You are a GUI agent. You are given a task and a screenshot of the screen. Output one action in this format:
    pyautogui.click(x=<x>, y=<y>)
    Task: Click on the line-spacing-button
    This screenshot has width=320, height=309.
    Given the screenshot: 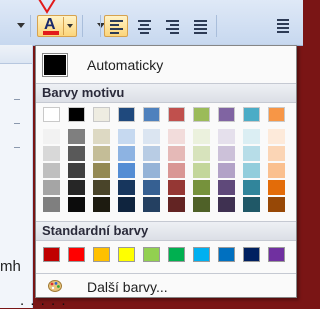 What is the action you would take?
    pyautogui.click(x=282, y=26)
    